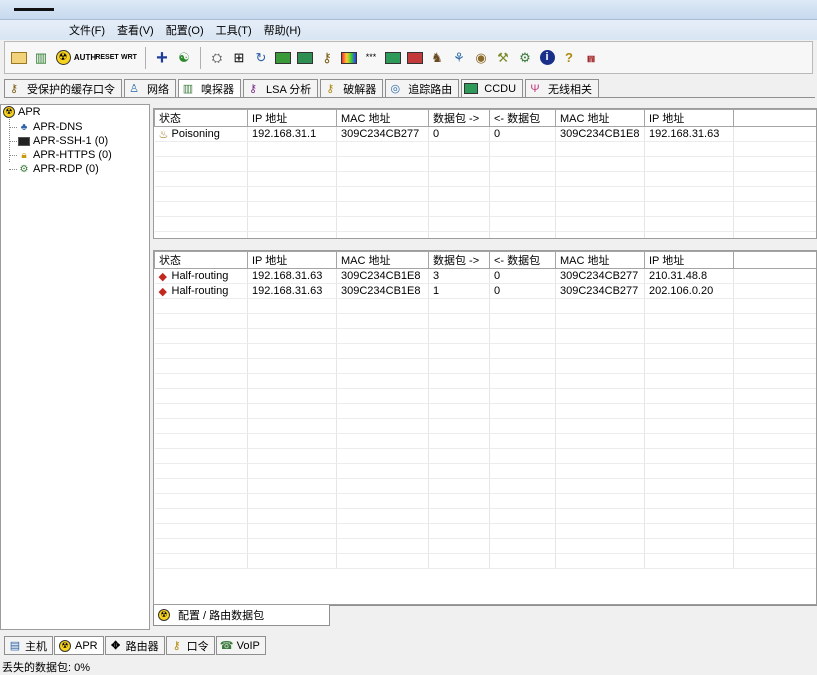  I want to click on view-tab-passwords: ⚷ 口令, so click(190, 645).